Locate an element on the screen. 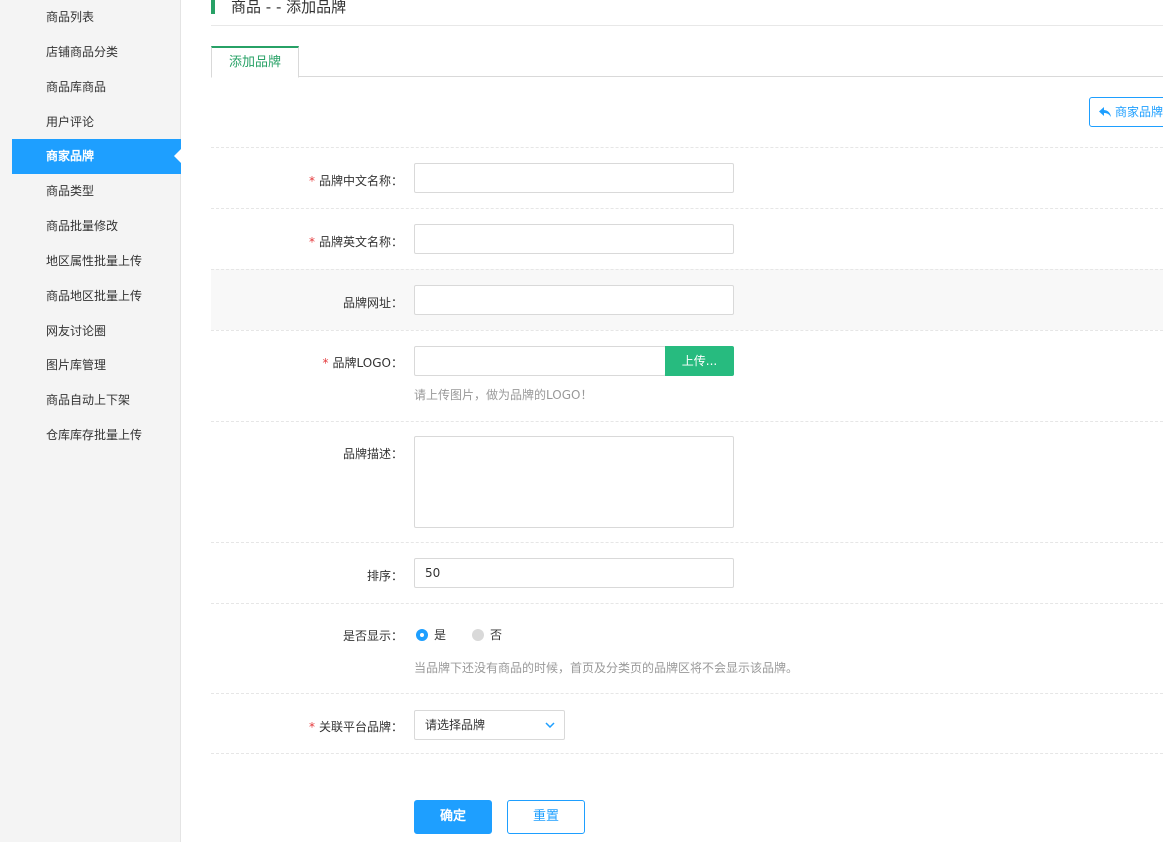 This screenshot has width=1163, height=842. name-cn-label: * 品牌中文名称： is located at coordinates (307, 180).